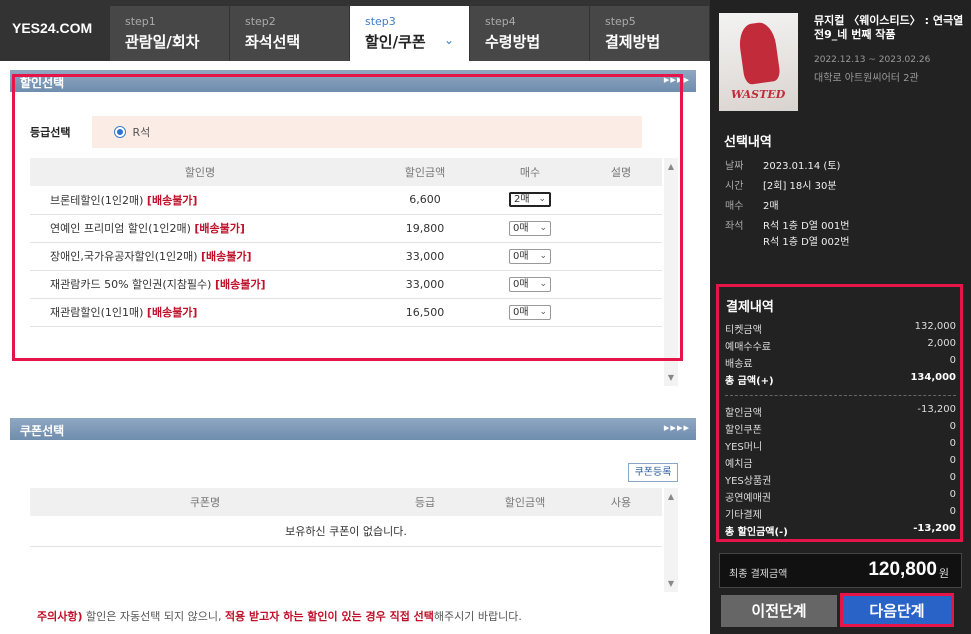 Image resolution: width=971 pixels, height=634 pixels. What do you see at coordinates (525, 502) in the screenshot?
I see `col-coupon-amount: 할인금액` at bounding box center [525, 502].